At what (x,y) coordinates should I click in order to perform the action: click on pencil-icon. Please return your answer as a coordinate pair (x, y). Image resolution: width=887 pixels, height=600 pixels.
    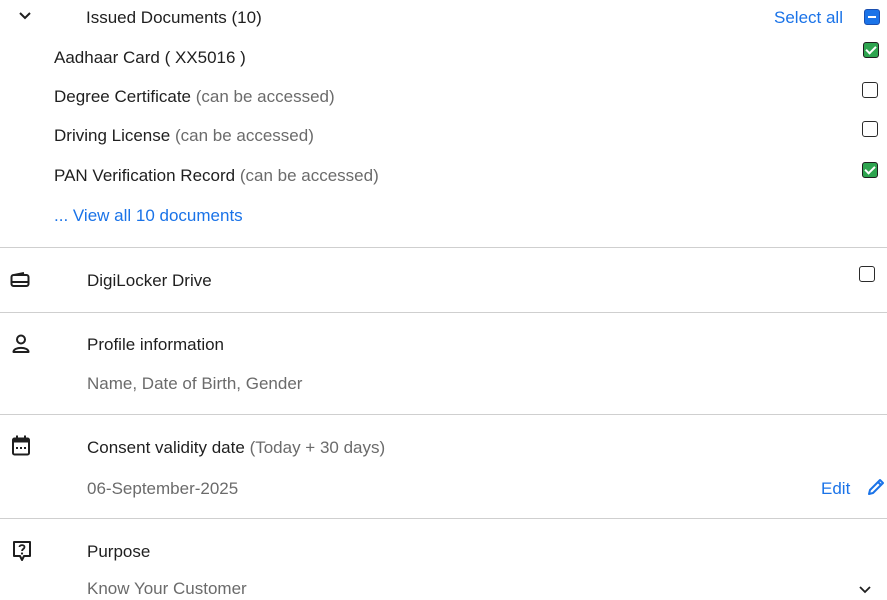
    Looking at the image, I should click on (876, 487).